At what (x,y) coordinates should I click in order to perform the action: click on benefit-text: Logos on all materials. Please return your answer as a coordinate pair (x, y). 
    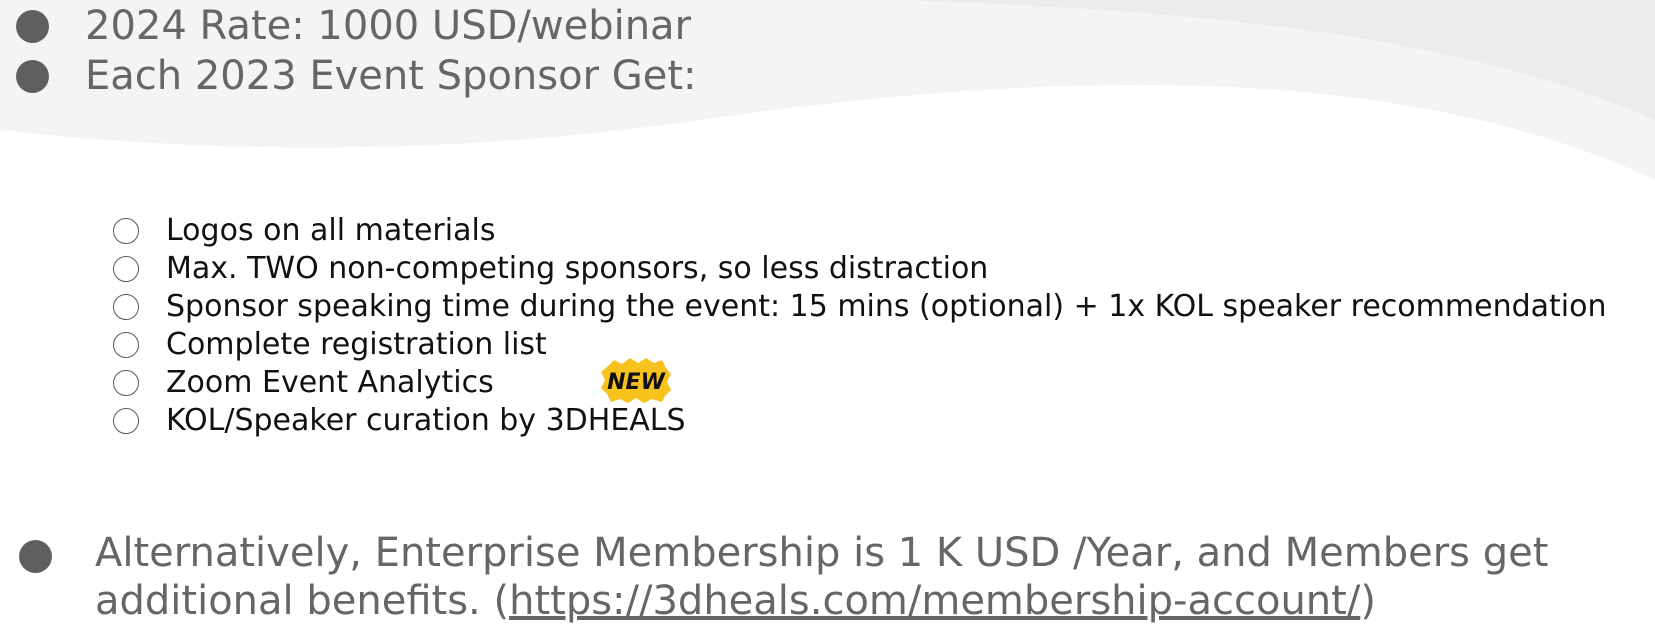
    Looking at the image, I should click on (331, 230).